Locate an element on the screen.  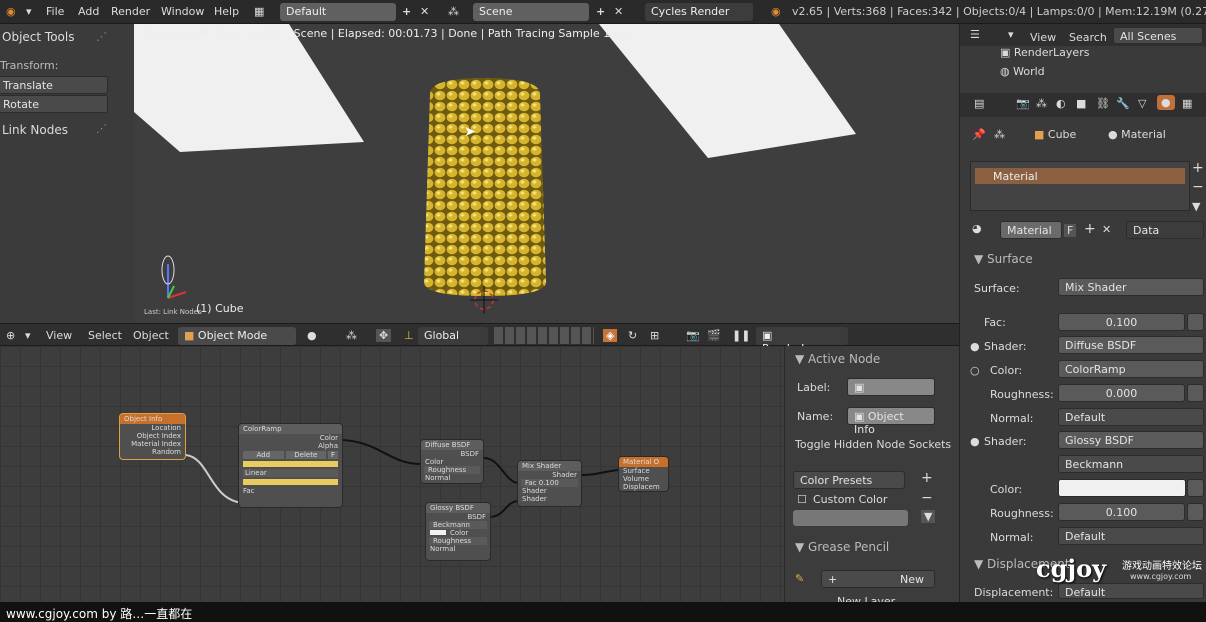
glossy-roughness-slider: 0.100 is located at coordinates (1121, 512).